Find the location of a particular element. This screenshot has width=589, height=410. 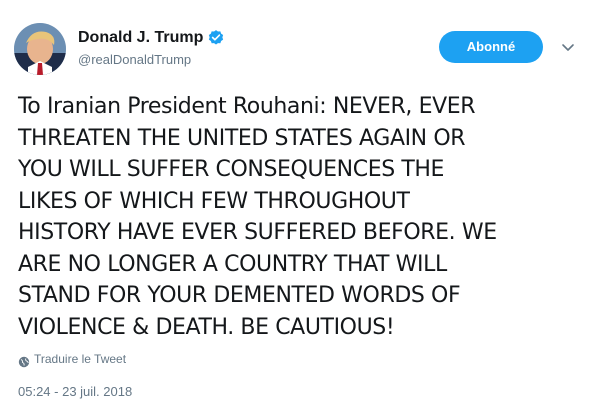

author-name-row: Donald J. Trump is located at coordinates (151, 38).